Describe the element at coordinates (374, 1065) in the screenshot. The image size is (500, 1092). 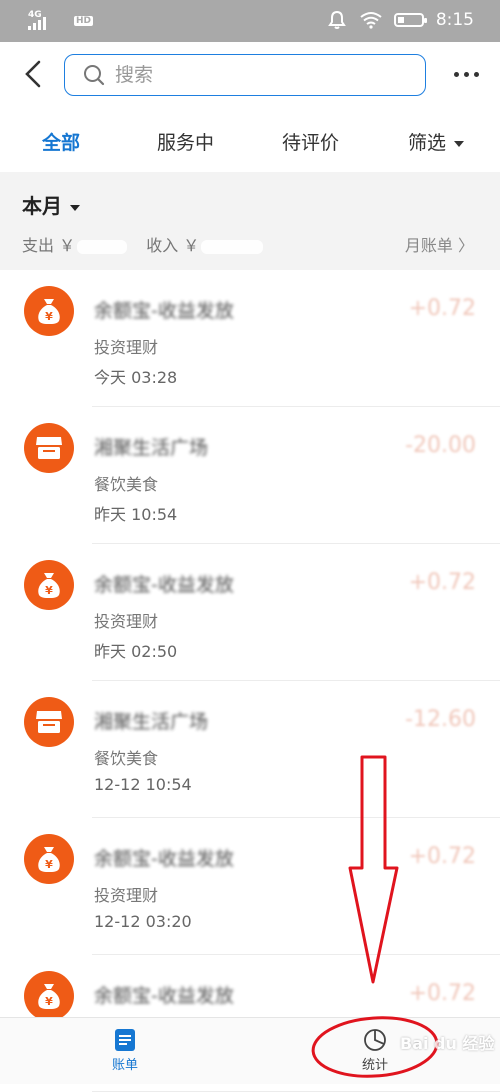
I see `nav-statistics-label: 统计` at that location.